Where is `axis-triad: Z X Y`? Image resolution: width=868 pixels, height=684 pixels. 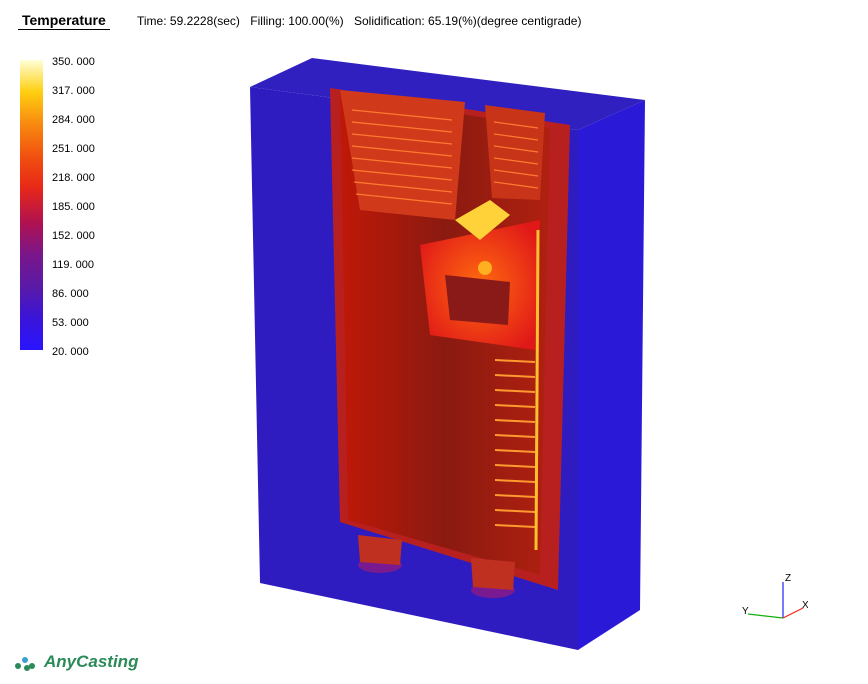 axis-triad: Z X Y is located at coordinates (775, 596).